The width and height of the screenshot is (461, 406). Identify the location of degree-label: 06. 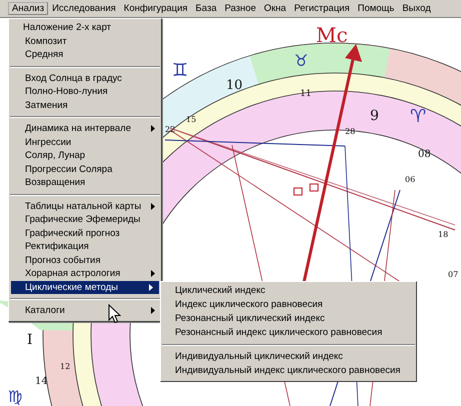
(410, 179).